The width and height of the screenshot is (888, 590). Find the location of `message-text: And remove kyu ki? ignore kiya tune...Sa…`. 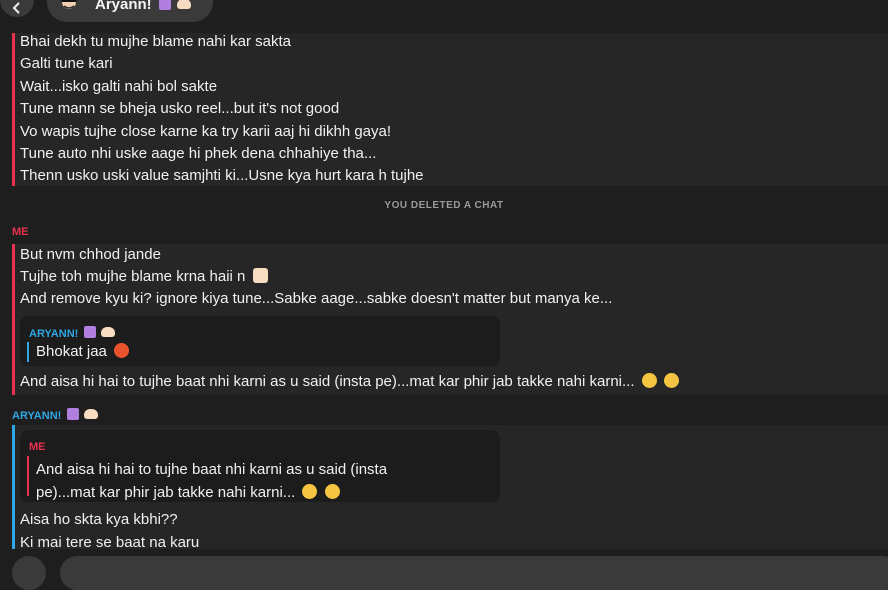

message-text: And remove kyu ki? ignore kiya tune...Sa… is located at coordinates (316, 298).